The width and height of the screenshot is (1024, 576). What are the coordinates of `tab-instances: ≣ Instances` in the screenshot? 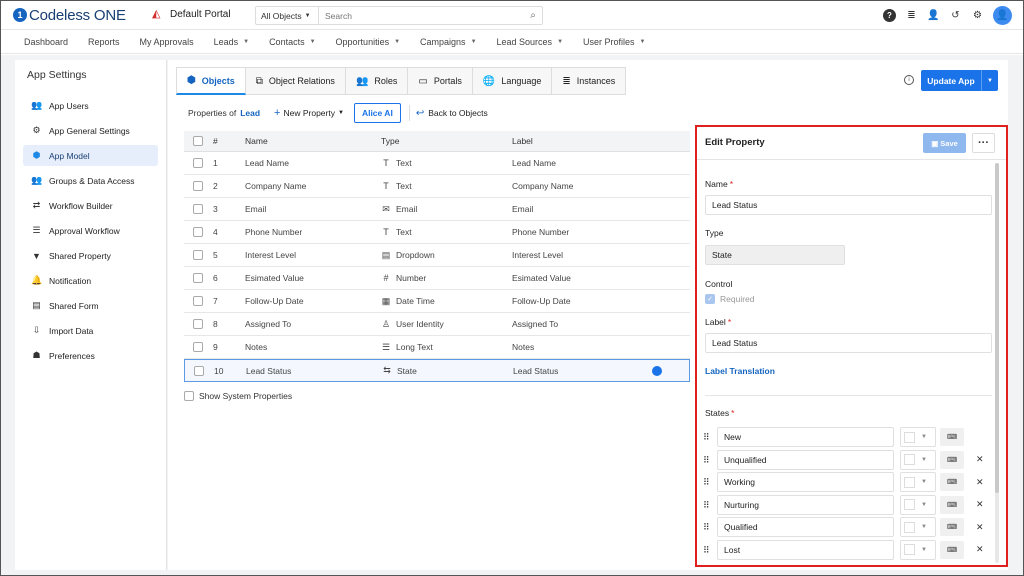 It's located at (589, 81).